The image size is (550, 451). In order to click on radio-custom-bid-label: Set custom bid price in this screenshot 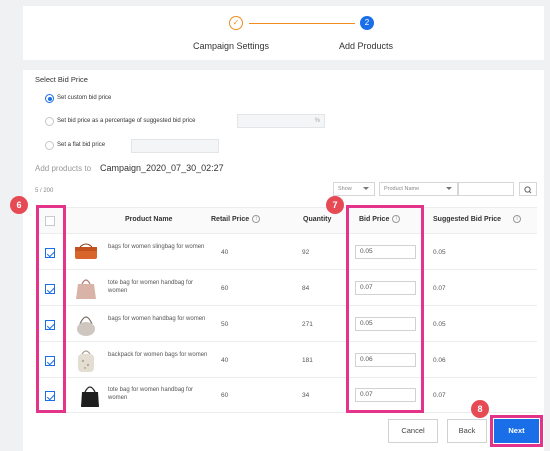, I will do `click(84, 98)`.